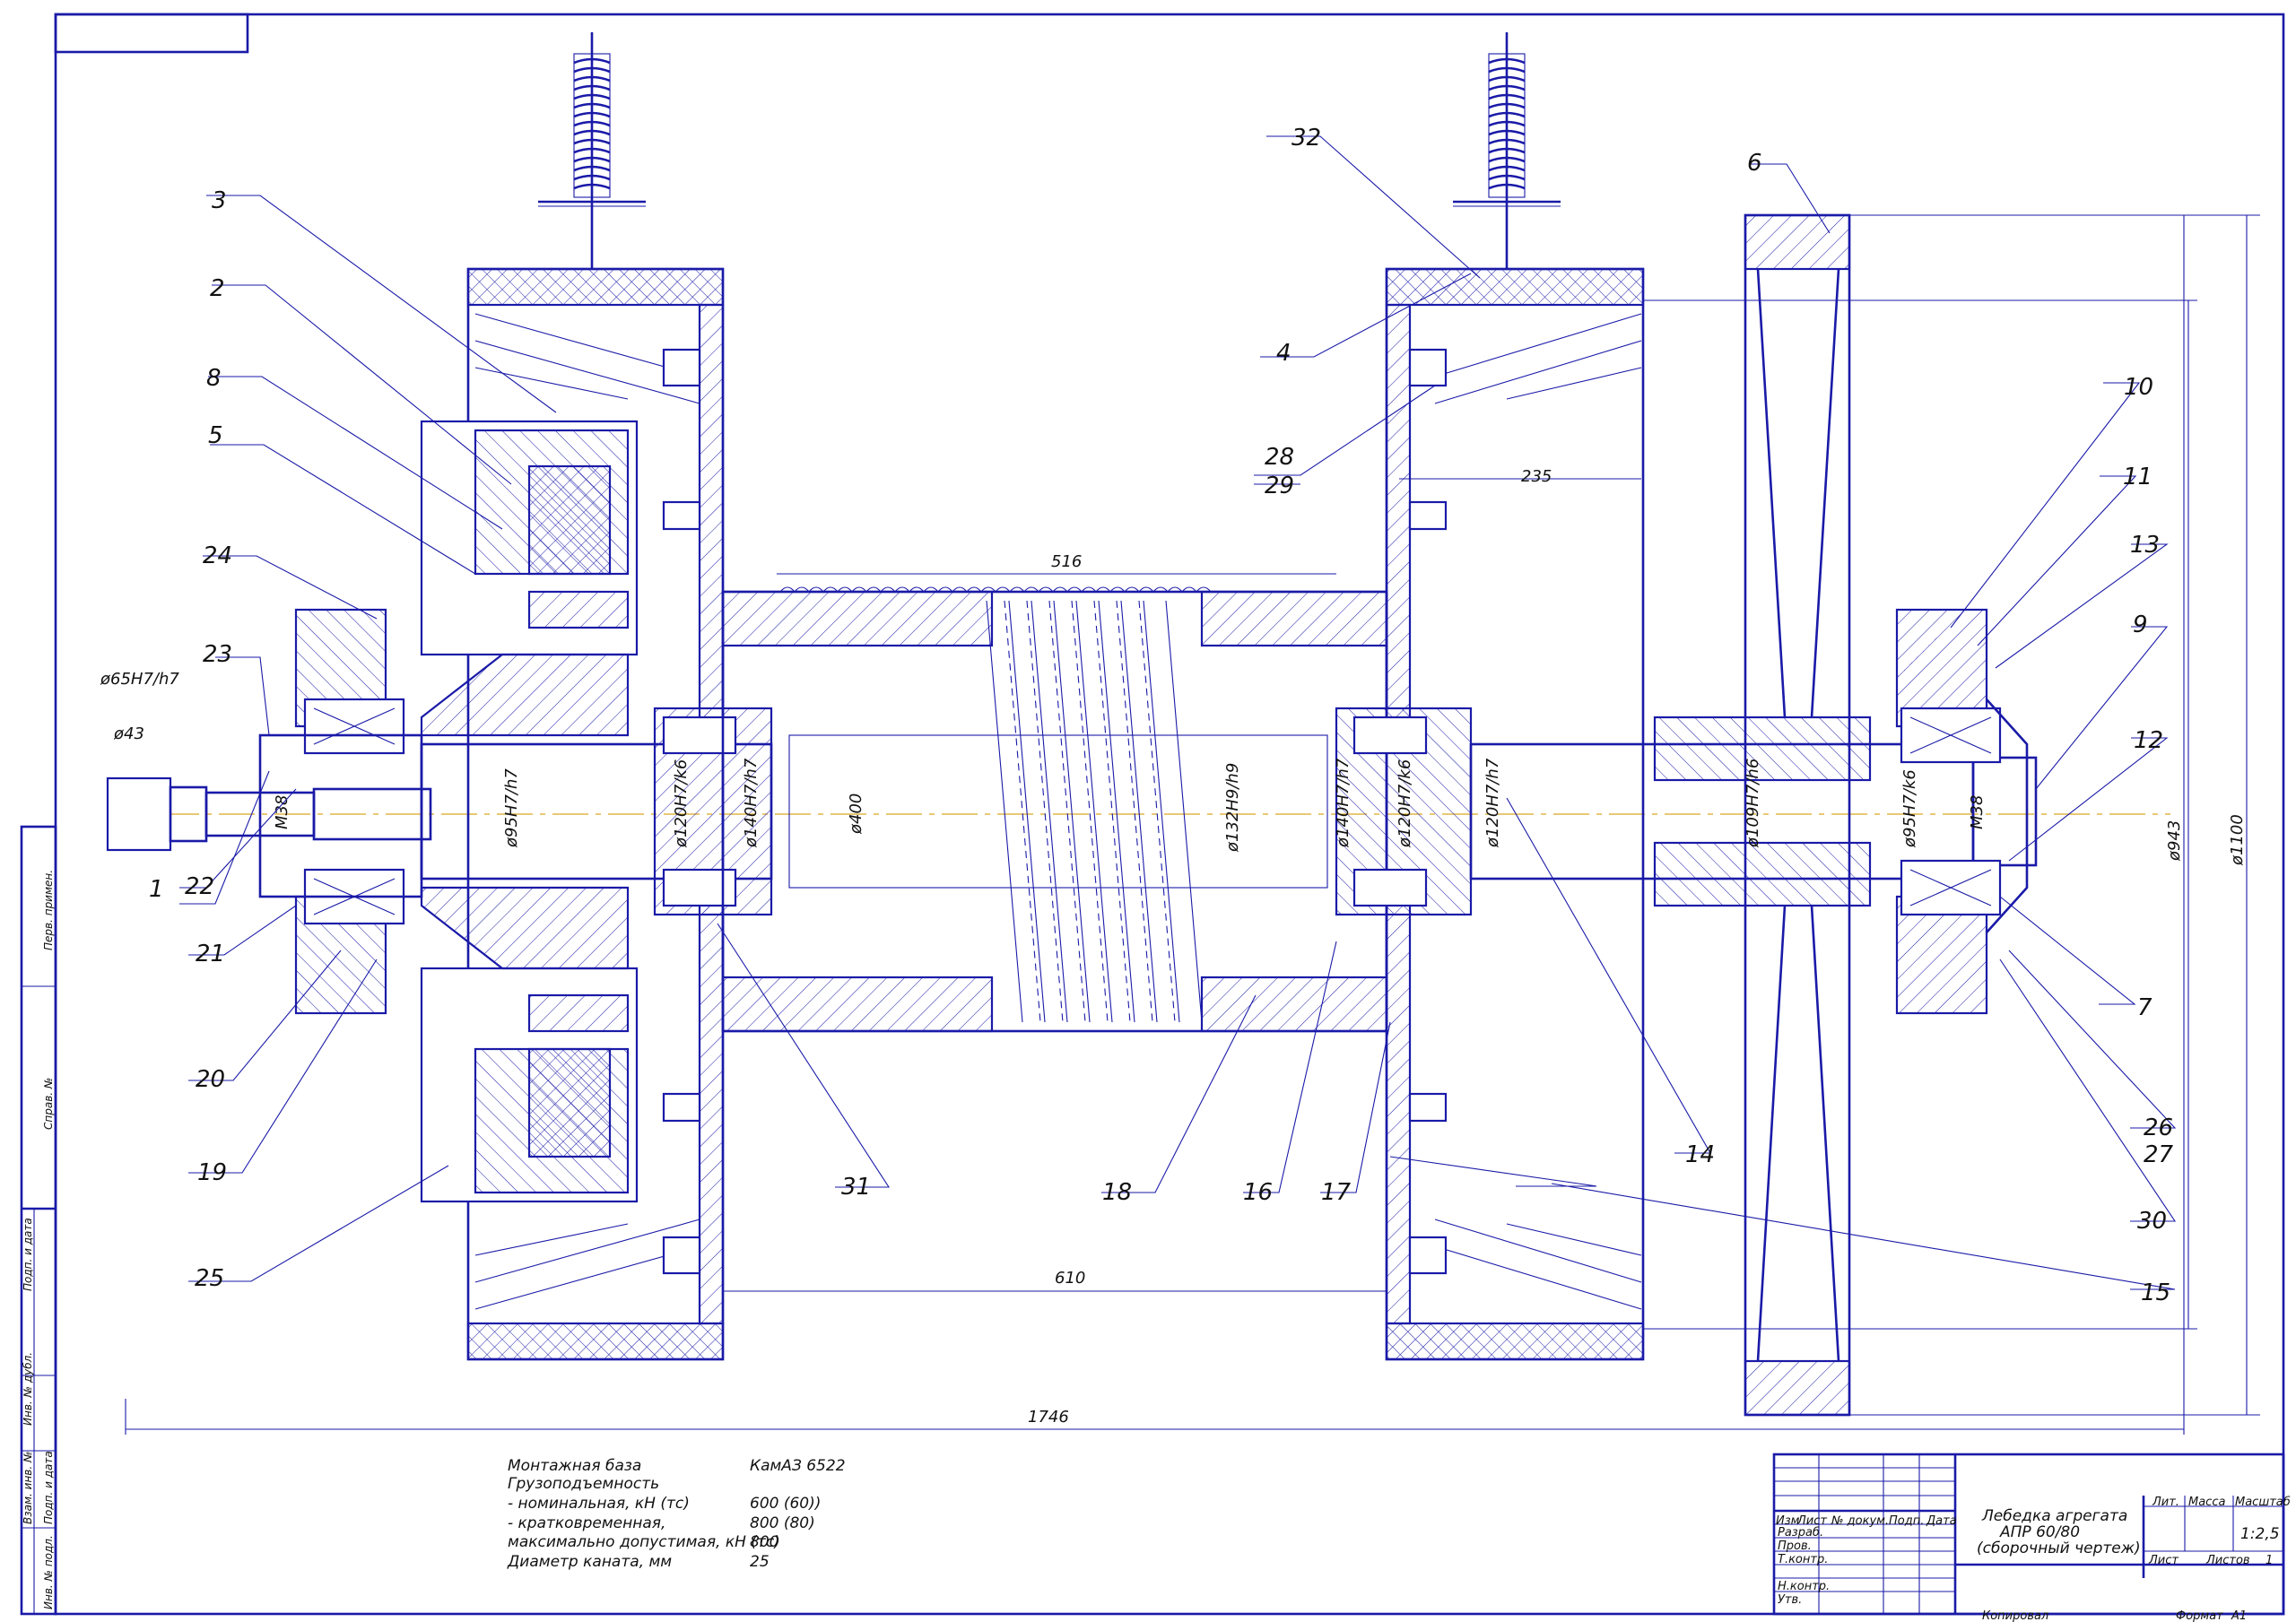 The height and width of the screenshot is (1622, 2296). I want to click on dim-235: 235, so click(1536, 476).